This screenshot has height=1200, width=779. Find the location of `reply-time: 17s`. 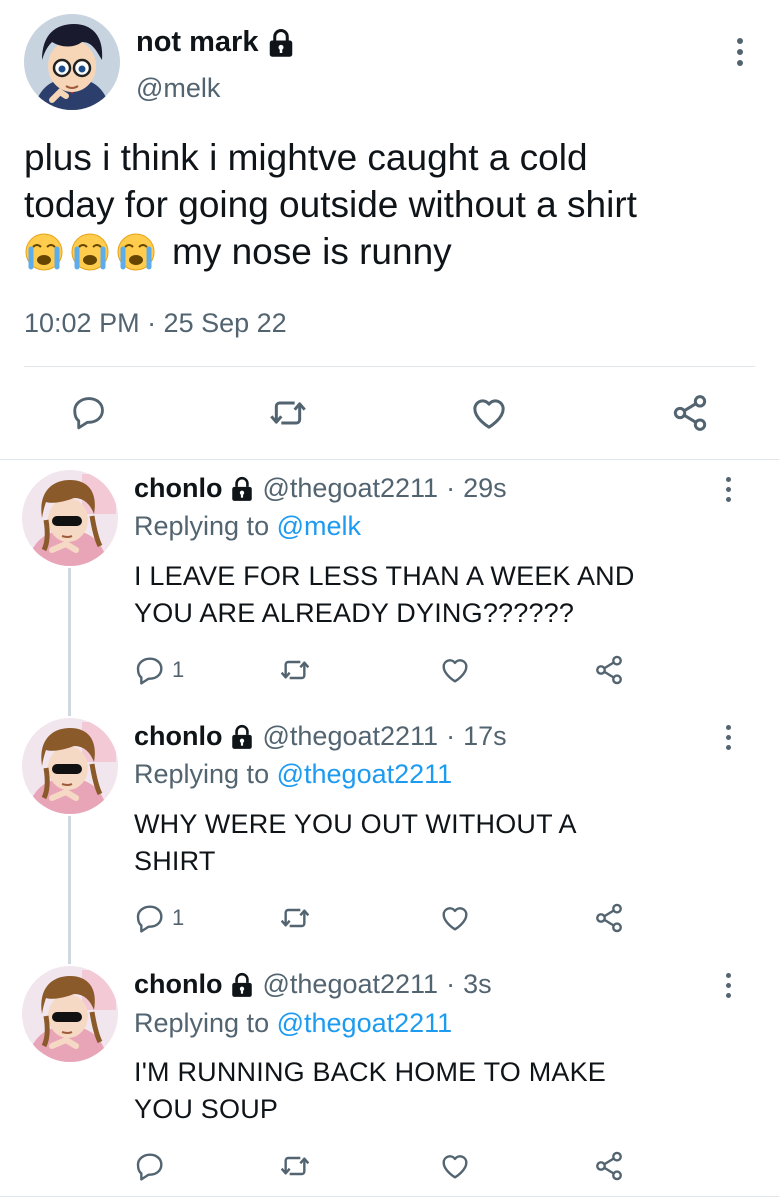

reply-time: 17s is located at coordinates (485, 736).